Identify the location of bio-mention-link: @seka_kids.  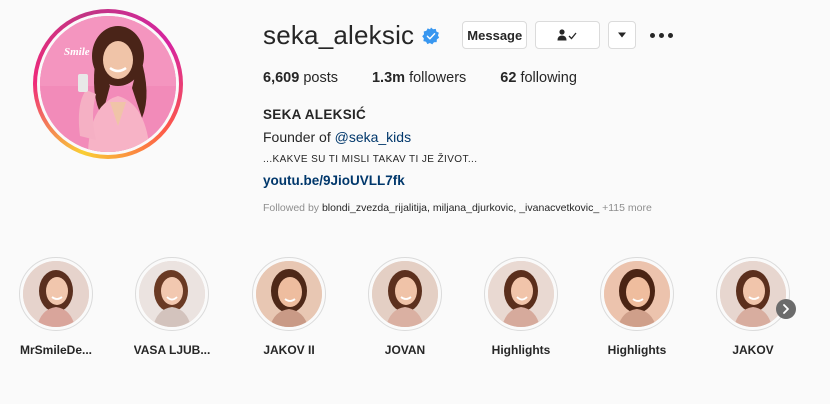
(373, 137).